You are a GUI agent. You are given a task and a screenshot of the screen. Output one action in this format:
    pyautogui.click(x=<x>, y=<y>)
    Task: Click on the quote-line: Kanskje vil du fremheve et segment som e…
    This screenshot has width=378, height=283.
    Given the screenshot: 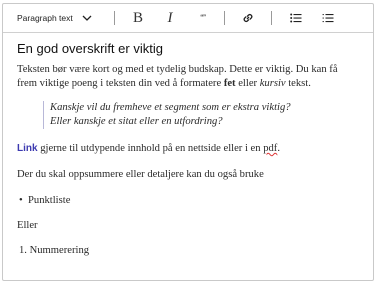 What is the action you would take?
    pyautogui.click(x=170, y=107)
    